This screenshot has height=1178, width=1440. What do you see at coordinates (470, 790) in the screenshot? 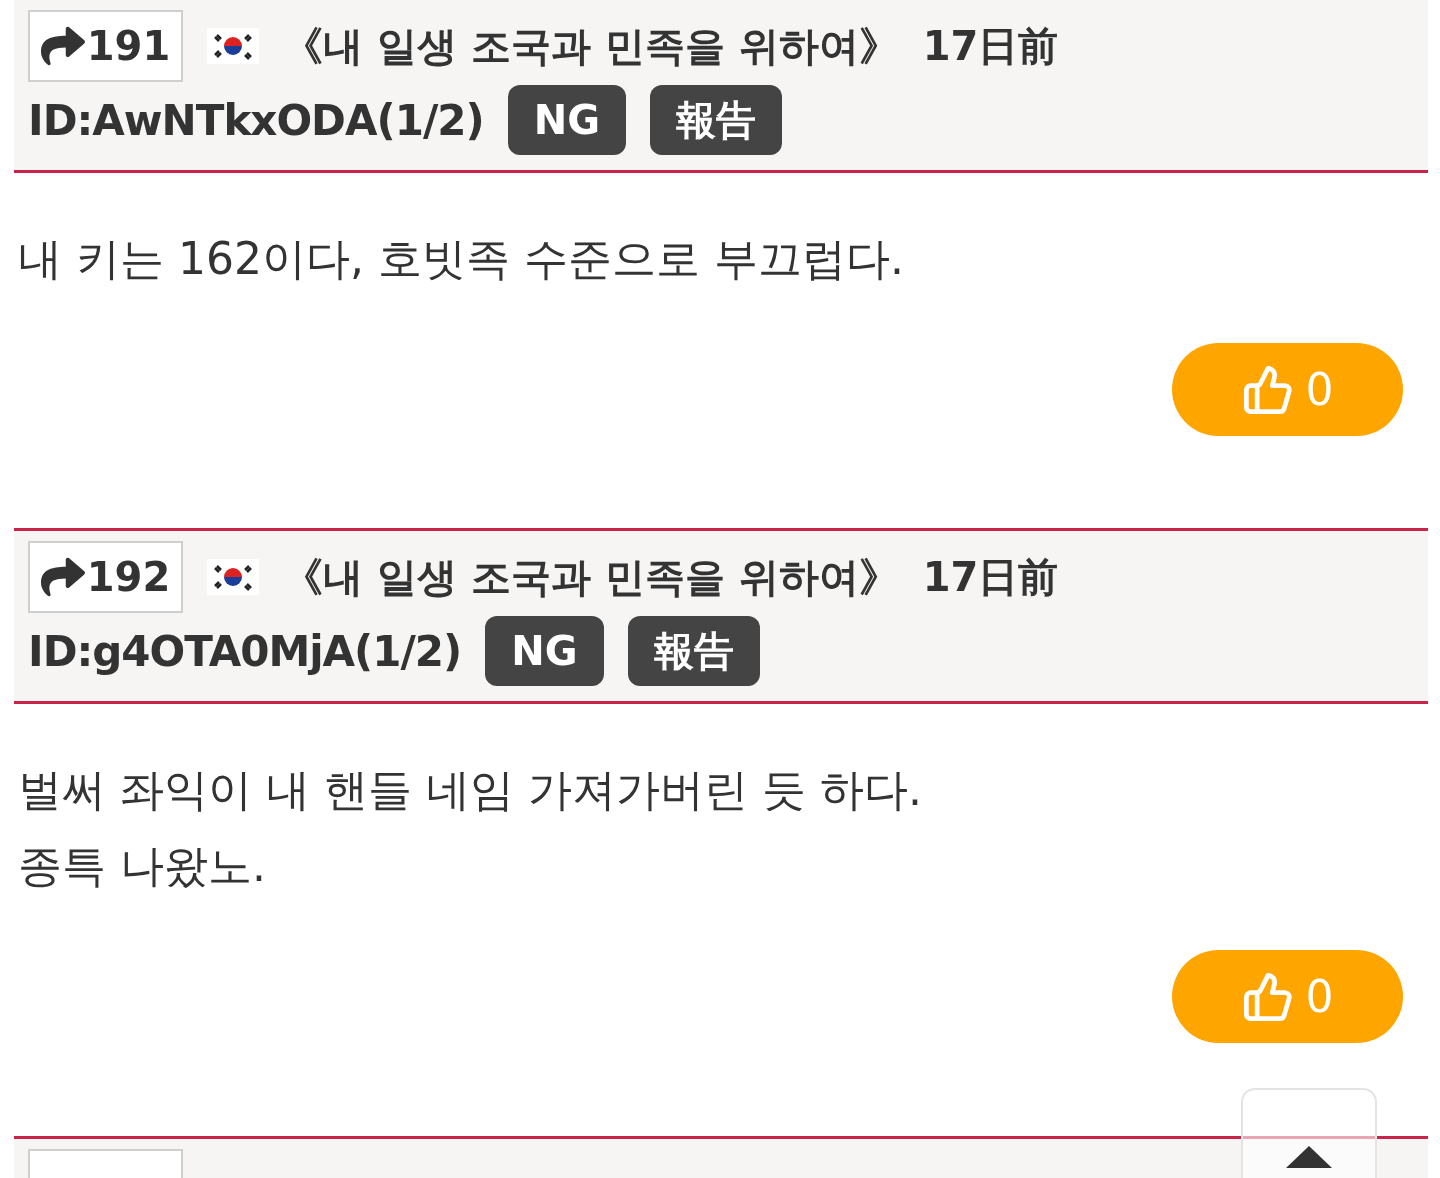
I see `post-text: 벌써 좌익이 내 핸들 네임 가져가버린 듯 하다.` at bounding box center [470, 790].